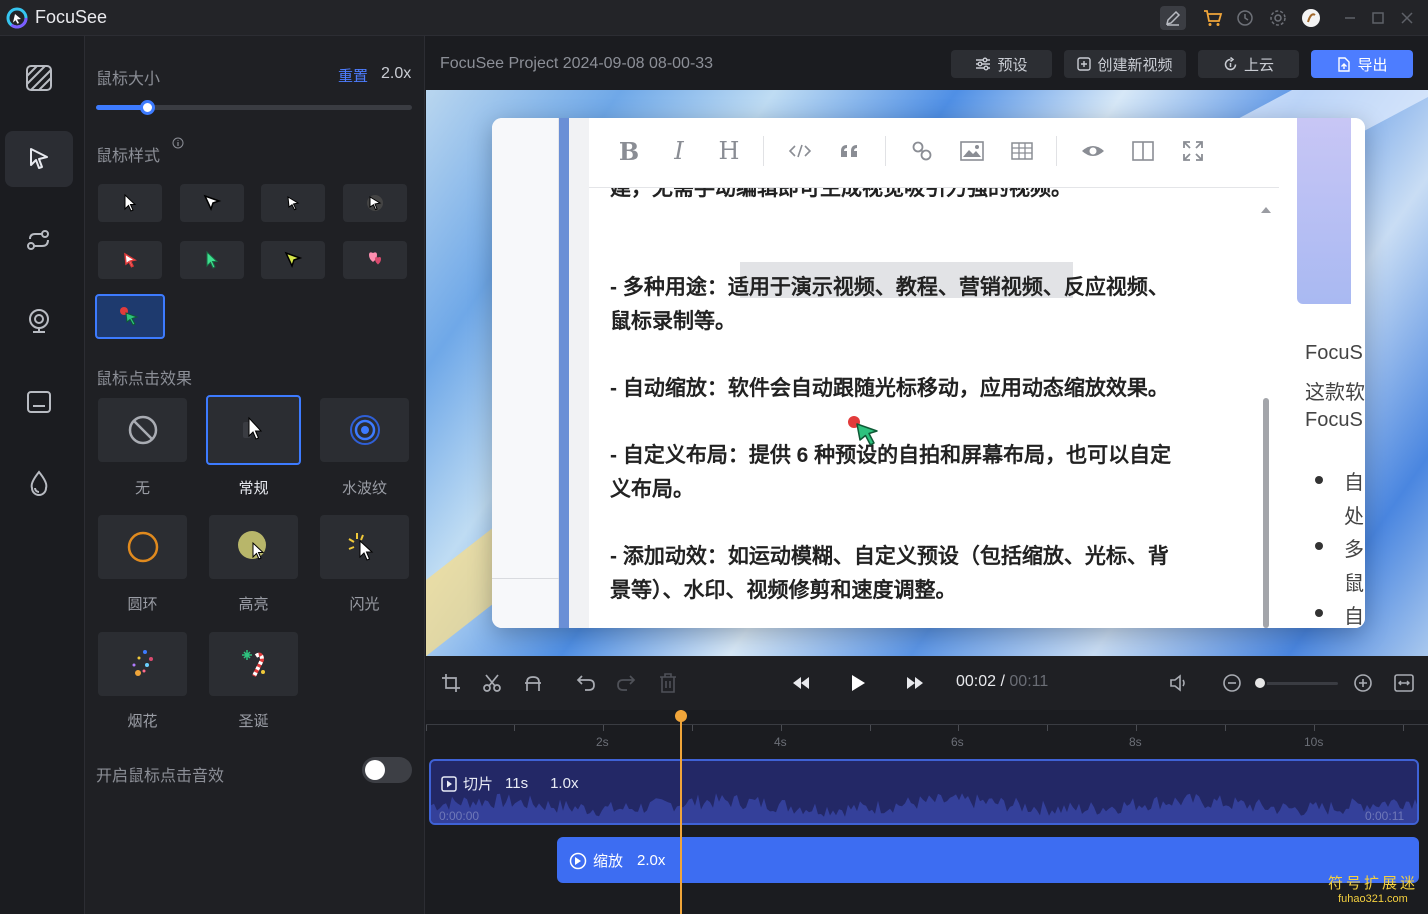  I want to click on minimize-icon, so click(1350, 18).